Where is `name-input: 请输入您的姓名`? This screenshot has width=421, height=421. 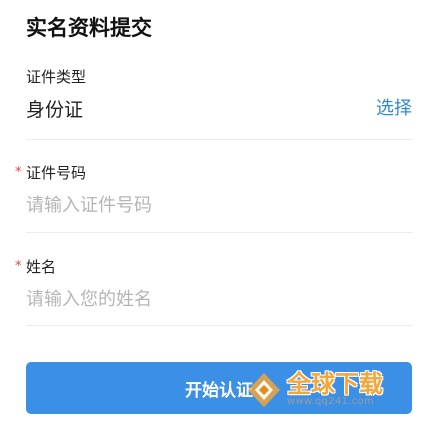
name-input: 请输入您的姓名 is located at coordinates (219, 298).